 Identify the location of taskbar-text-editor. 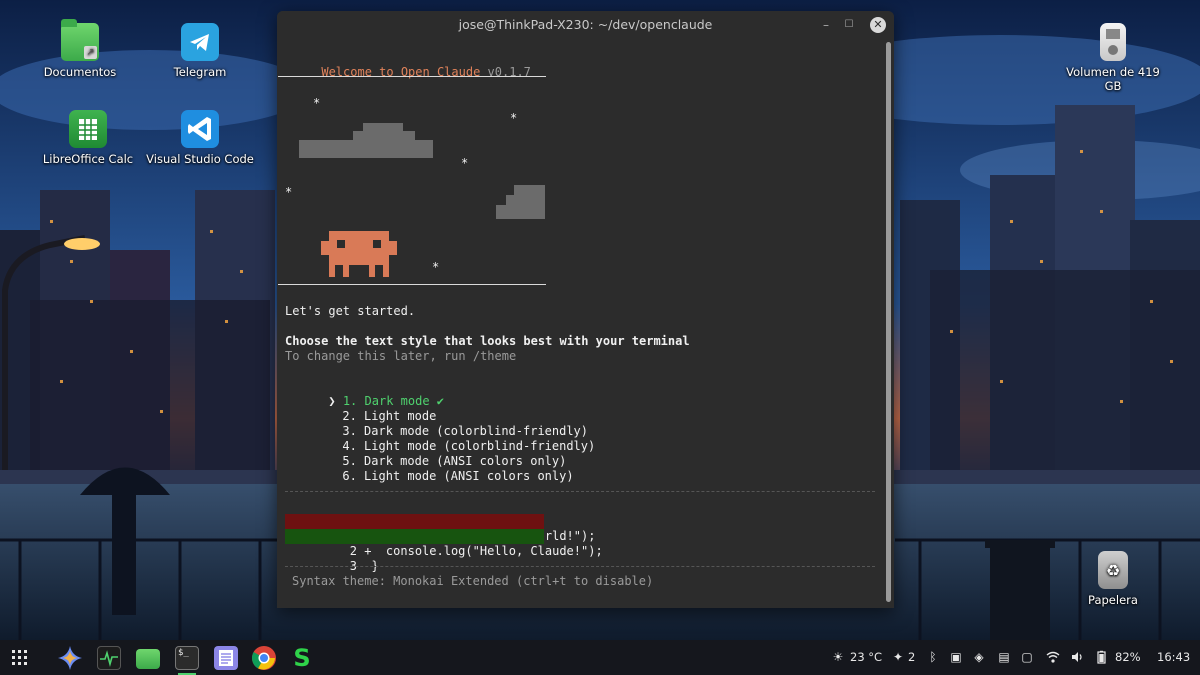
(226, 658).